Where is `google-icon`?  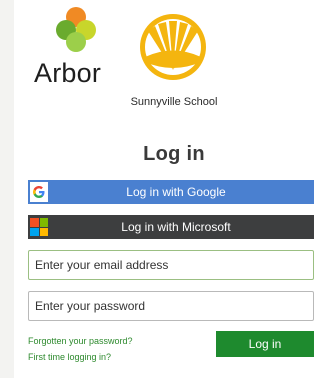 google-icon is located at coordinates (39, 192).